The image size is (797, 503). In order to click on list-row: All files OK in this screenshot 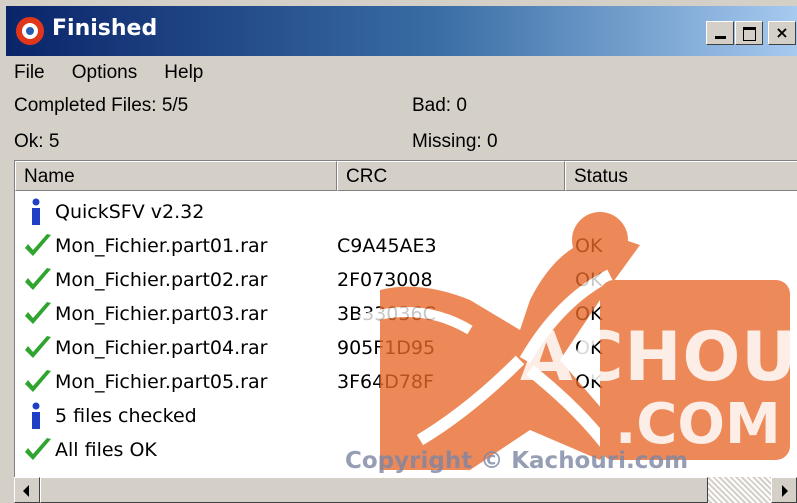, I will do `click(406, 450)`.